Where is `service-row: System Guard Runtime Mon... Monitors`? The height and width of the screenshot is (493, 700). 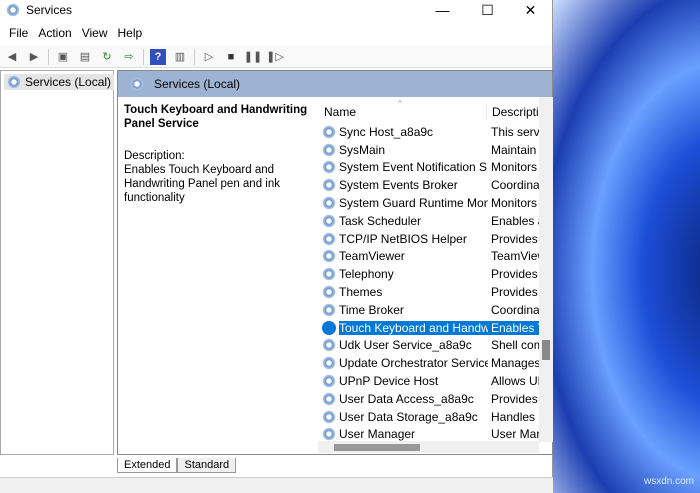 service-row: System Guard Runtime Mon... Monitors is located at coordinates (435, 203).